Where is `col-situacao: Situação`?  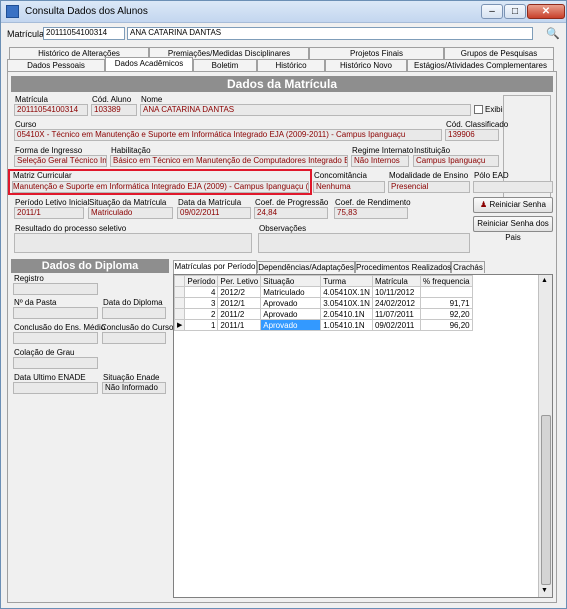
col-situacao: Situação is located at coordinates (291, 281).